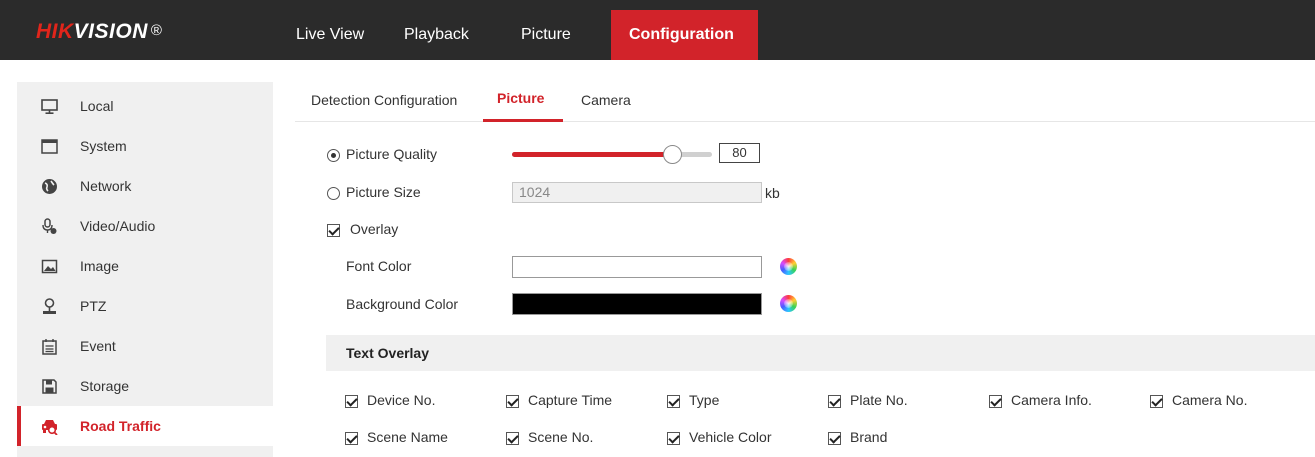 The width and height of the screenshot is (1315, 457). Describe the element at coordinates (606, 100) in the screenshot. I see `tab-camera: Camera` at that location.